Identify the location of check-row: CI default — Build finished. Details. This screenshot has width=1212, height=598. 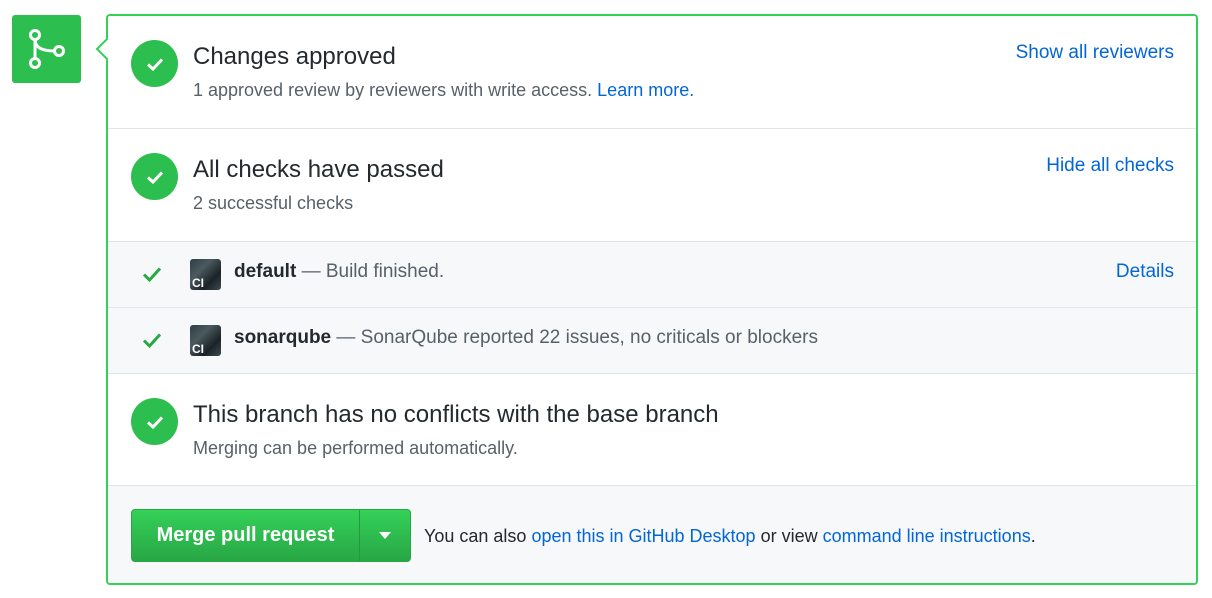
(652, 275).